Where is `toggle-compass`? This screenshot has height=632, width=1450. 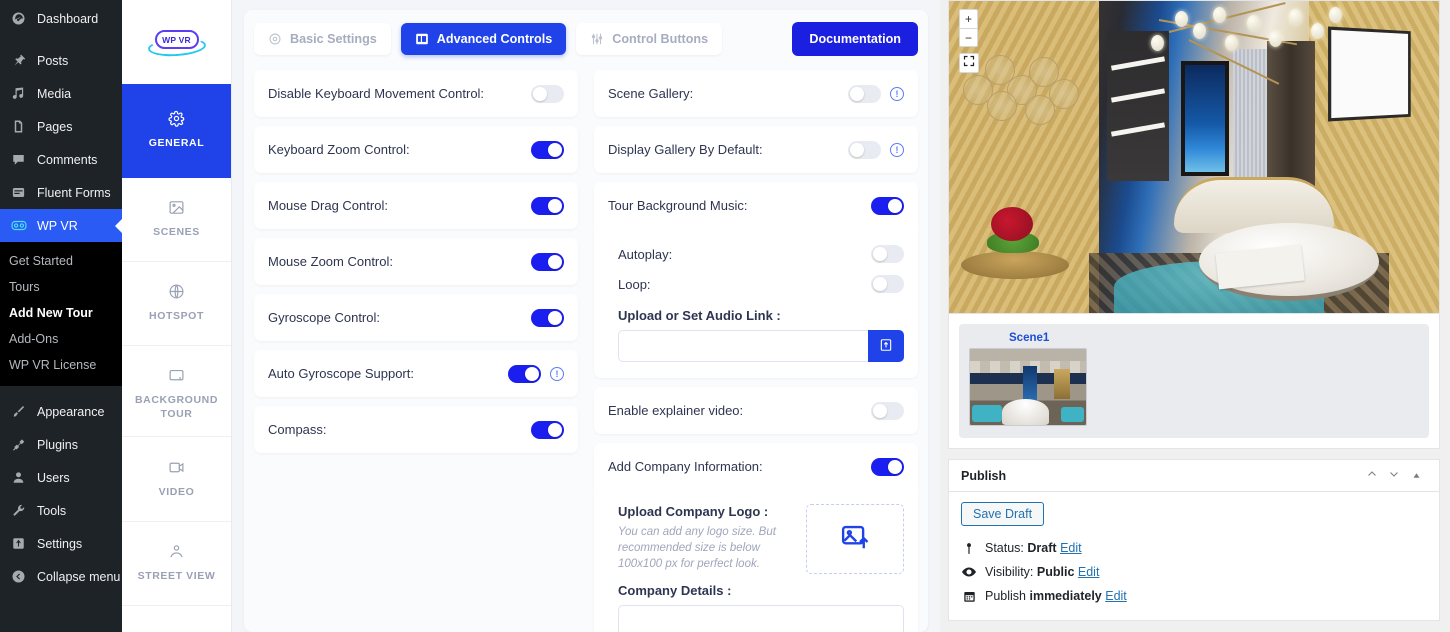
toggle-compass is located at coordinates (547, 429).